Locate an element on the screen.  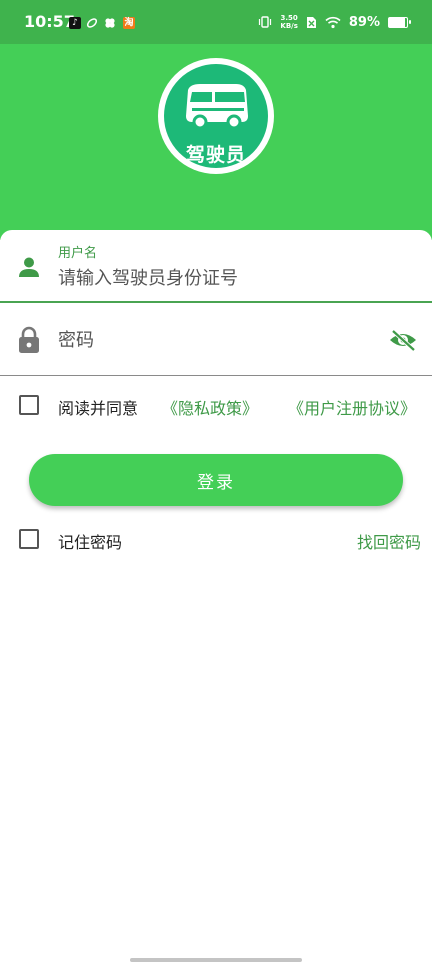
no-sim-icon is located at coordinates (311, 22).